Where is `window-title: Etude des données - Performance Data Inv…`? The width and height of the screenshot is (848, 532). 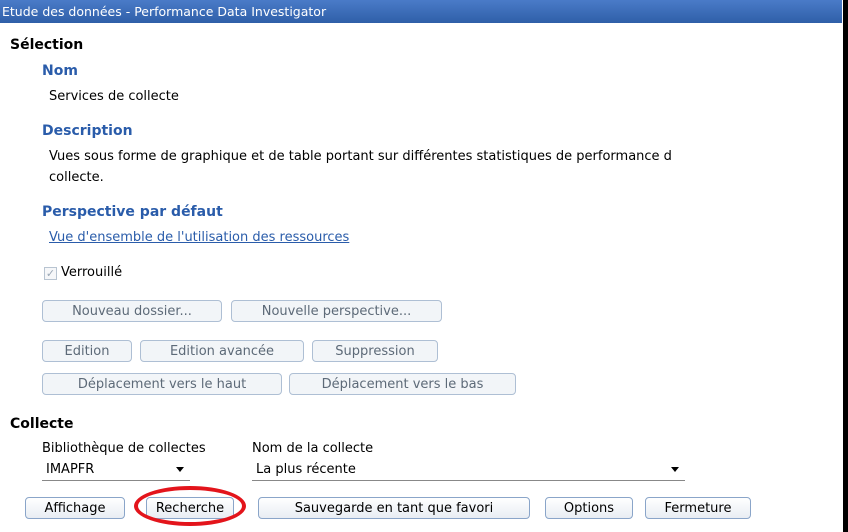
window-title: Etude des données - Performance Data Inv… is located at coordinates (421, 11).